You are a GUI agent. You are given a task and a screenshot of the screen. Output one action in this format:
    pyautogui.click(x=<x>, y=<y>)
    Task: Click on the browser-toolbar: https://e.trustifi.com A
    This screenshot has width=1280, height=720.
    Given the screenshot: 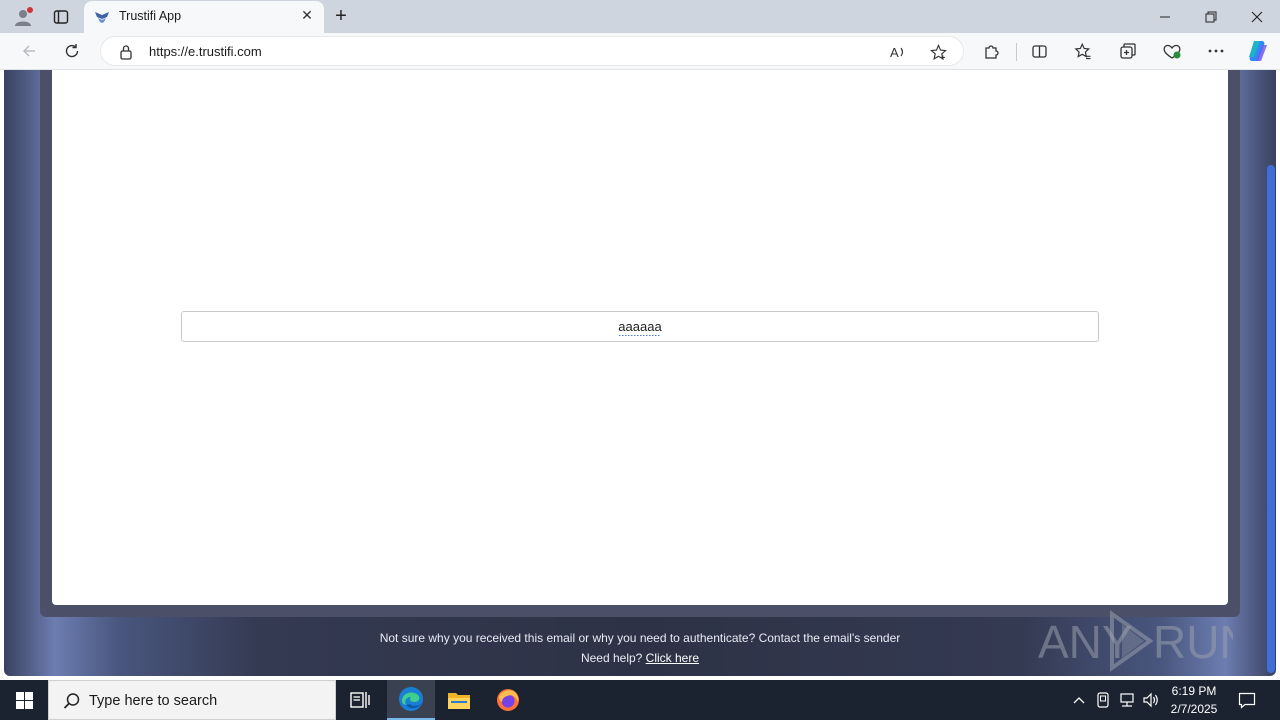 What is the action you would take?
    pyautogui.click(x=640, y=51)
    